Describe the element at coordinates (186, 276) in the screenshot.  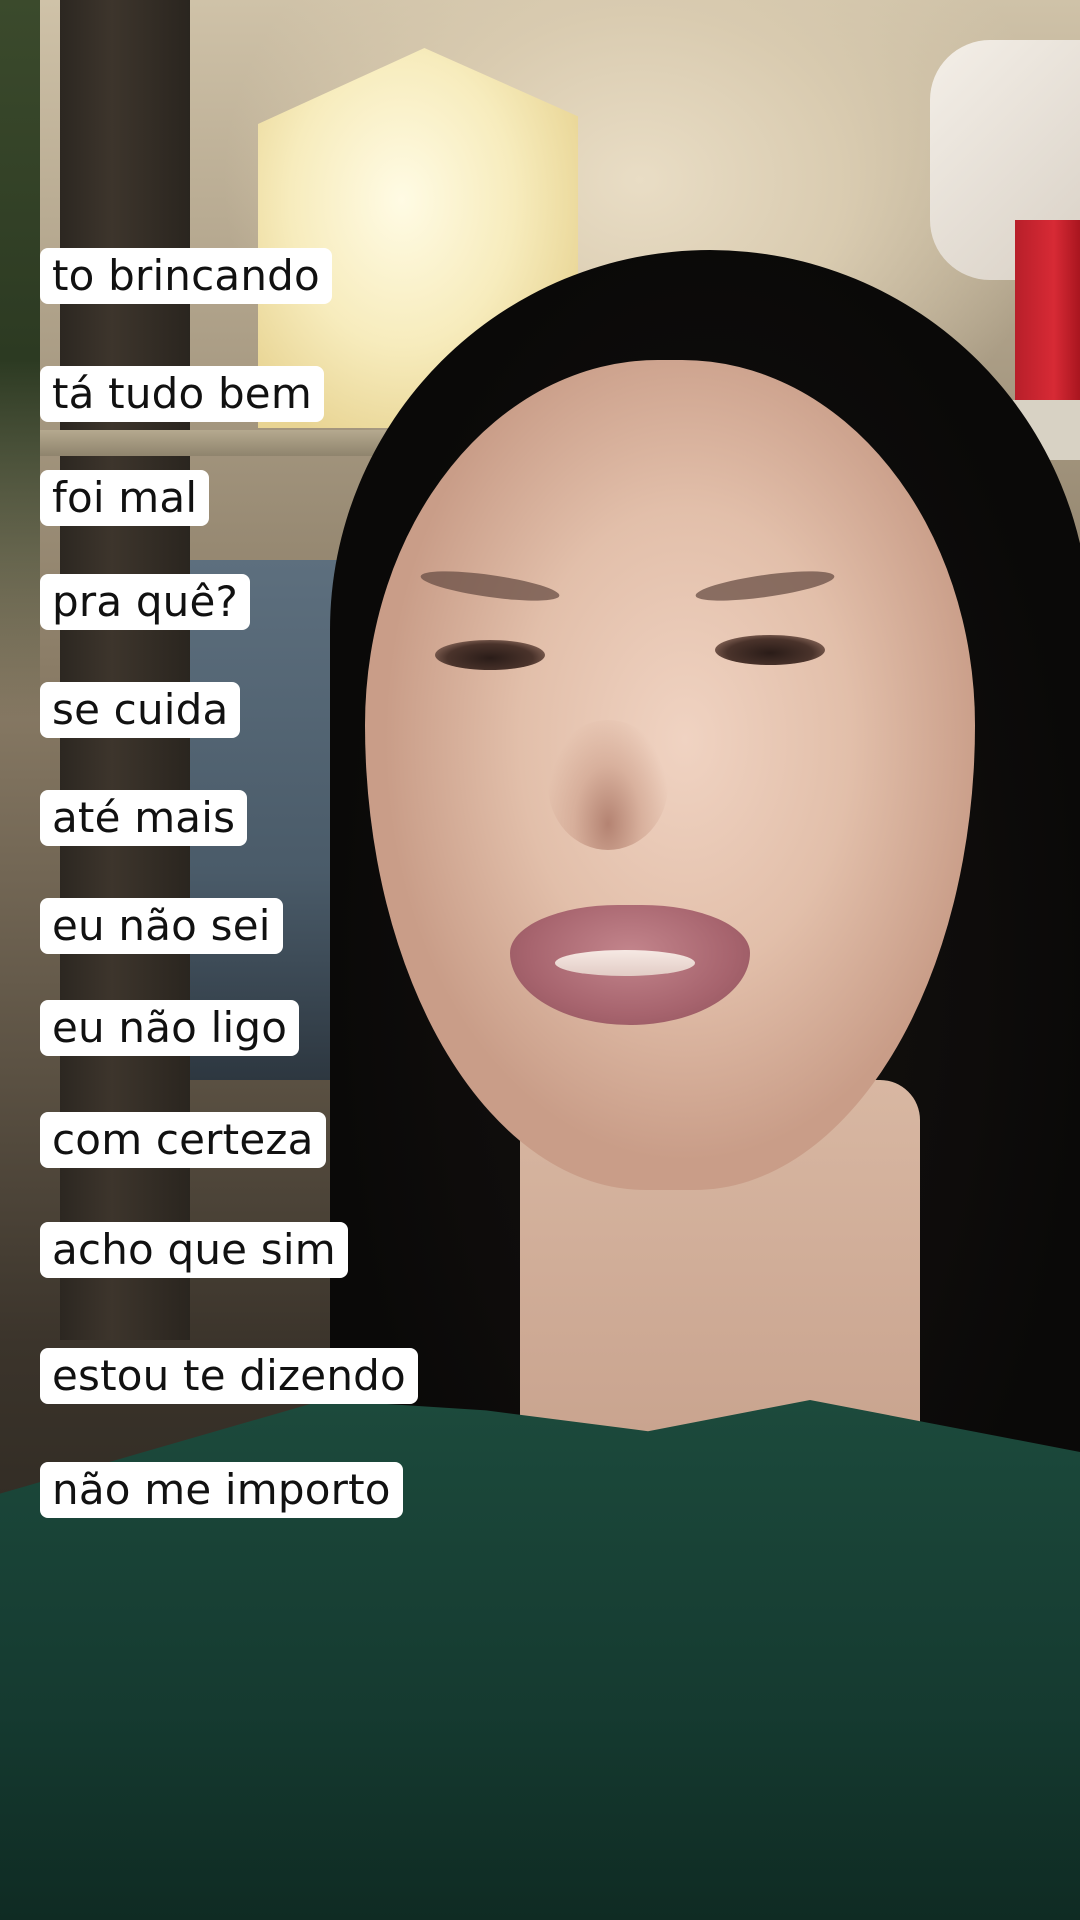
I see `caption-item: to brincando` at that location.